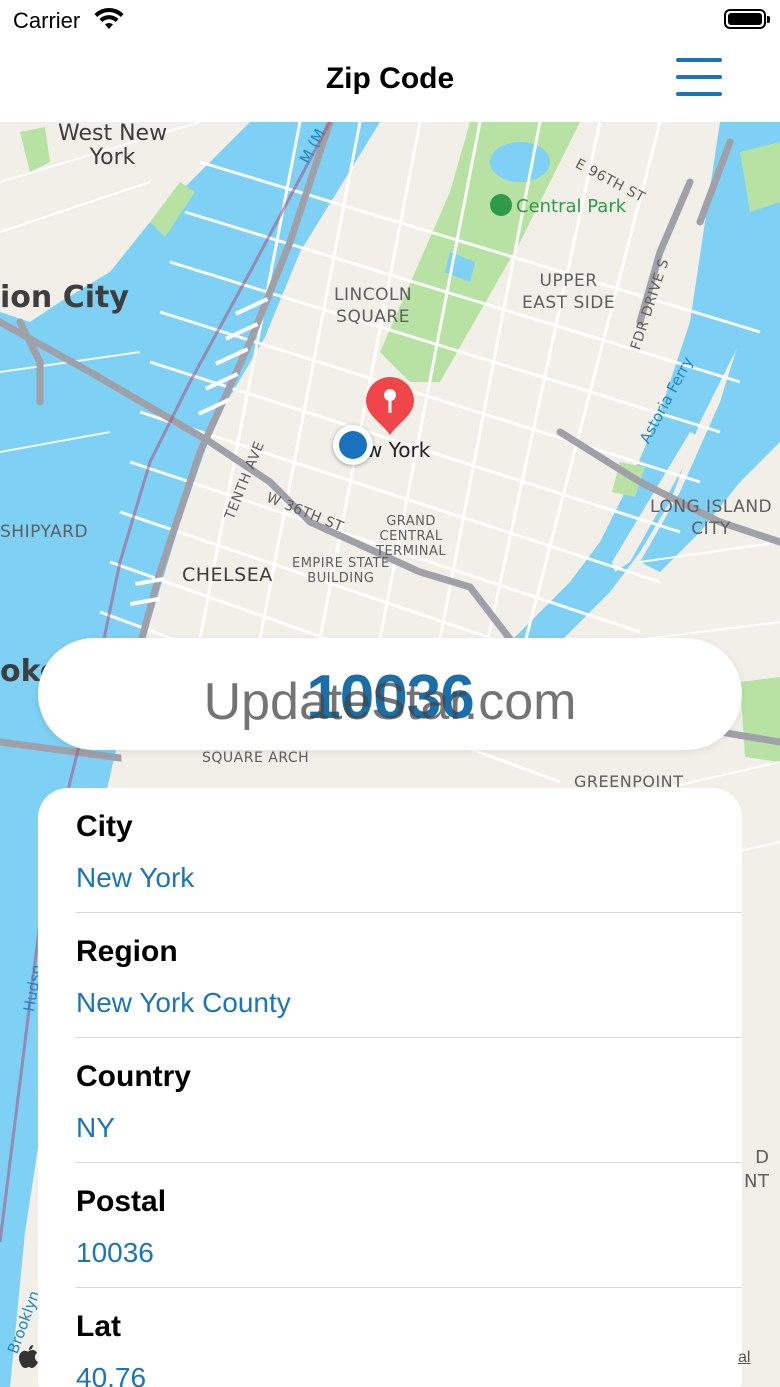 The image size is (780, 1387). I want to click on map-label-long-island-city: LONG ISLAND CITY, so click(711, 518).